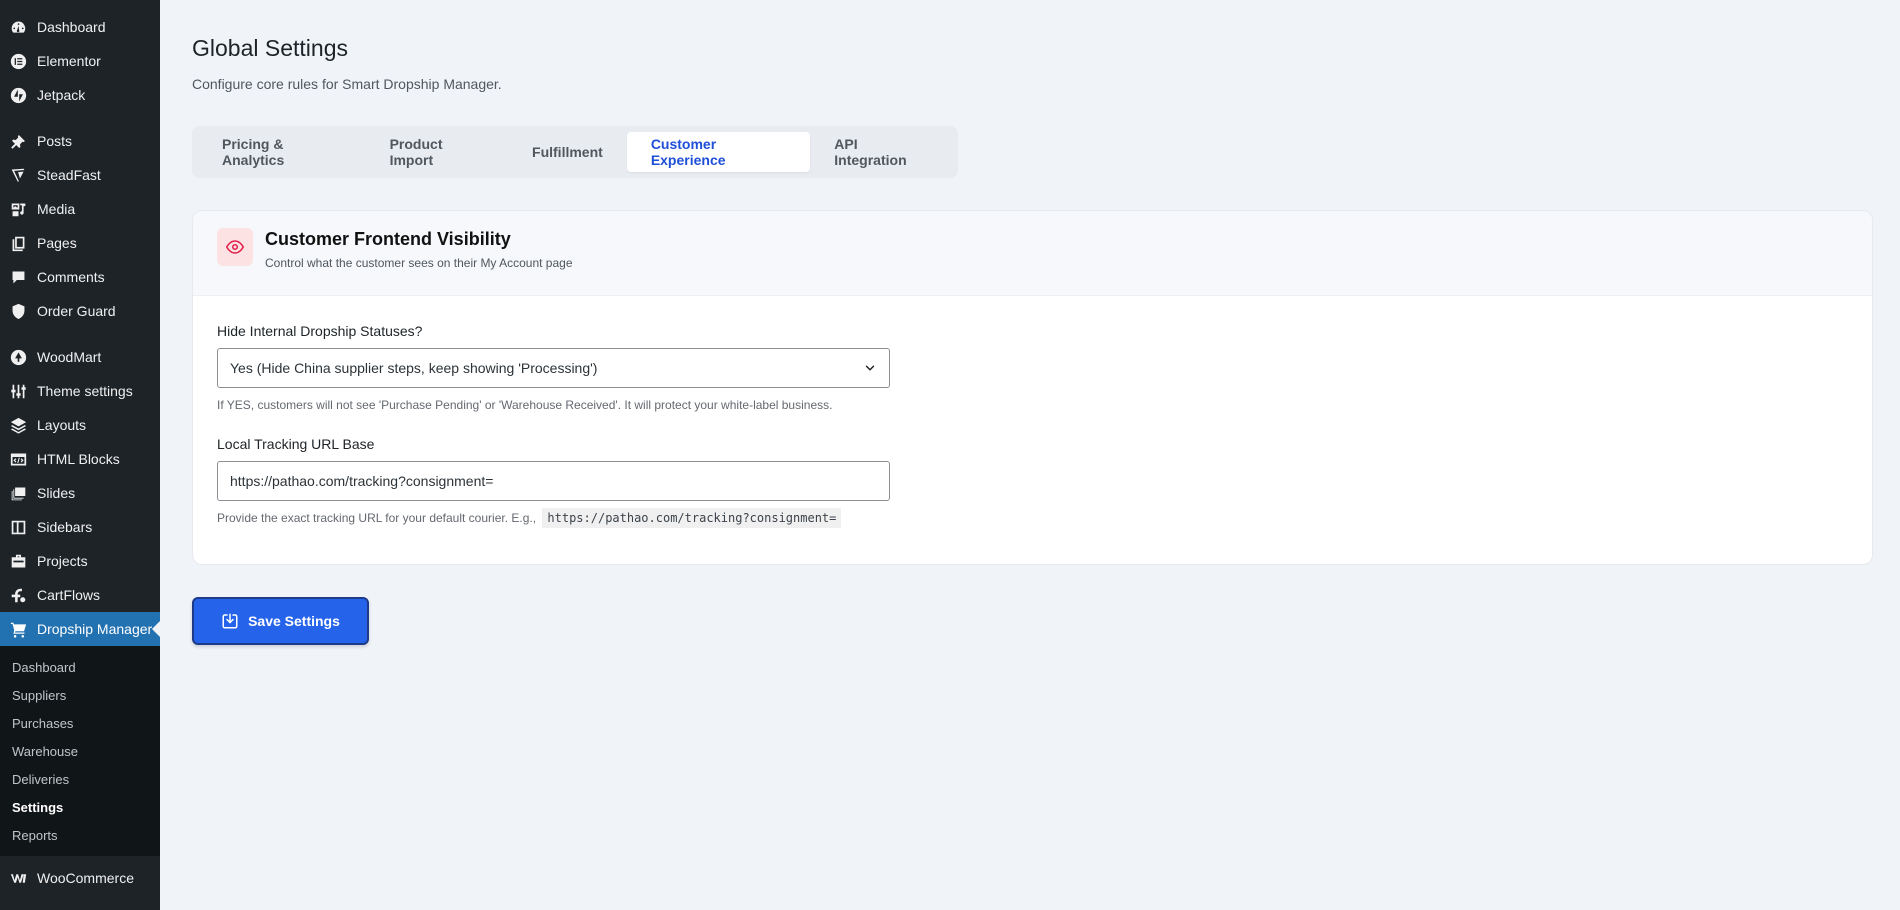  I want to click on submenu-purchases: Purchases, so click(80, 723).